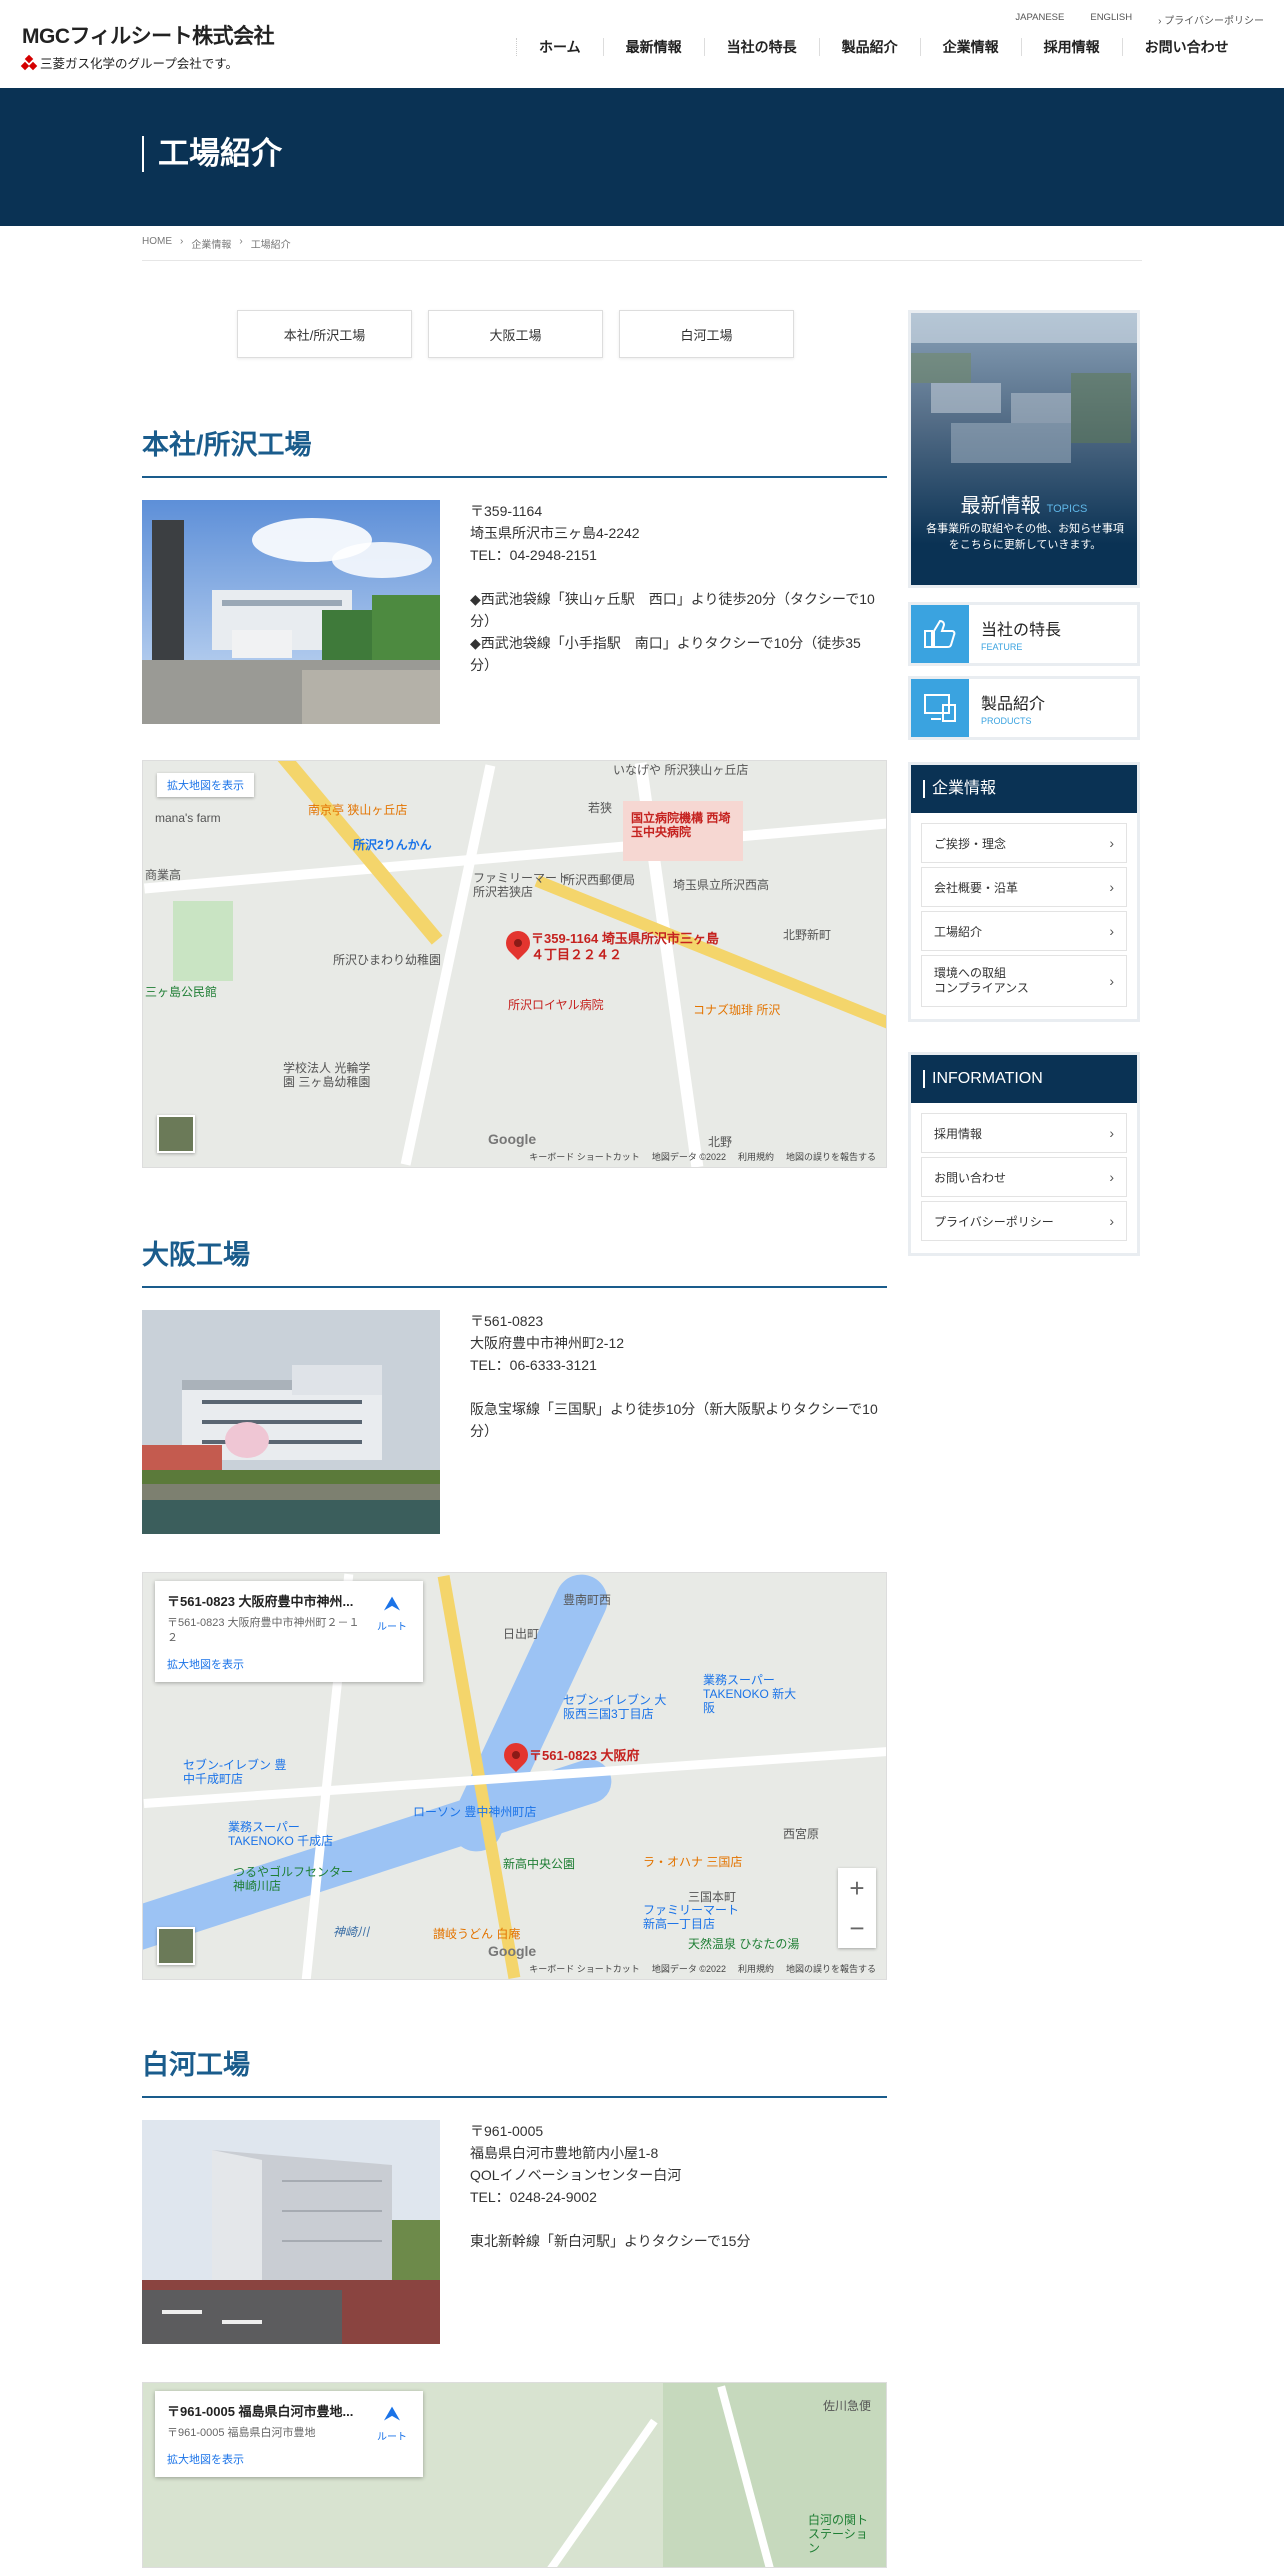 The image size is (1284, 2568). Describe the element at coordinates (721, 885) in the screenshot. I see `map-label: 埼玉県立所沢西高` at that location.